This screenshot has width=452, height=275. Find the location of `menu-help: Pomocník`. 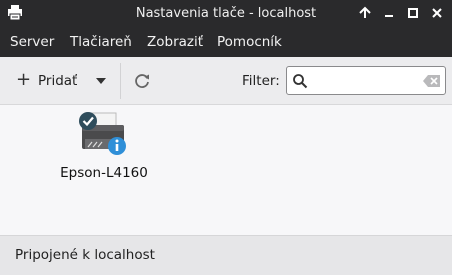

menu-help: Pomocník is located at coordinates (249, 42).